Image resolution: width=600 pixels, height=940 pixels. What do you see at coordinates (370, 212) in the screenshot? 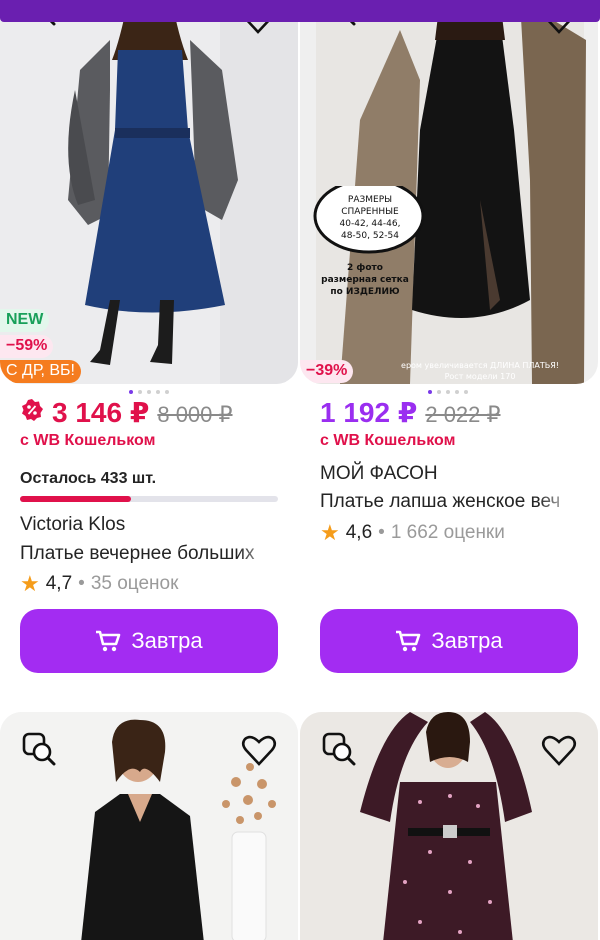
I see `caption-line: СПАРЕННЫЕ` at bounding box center [370, 212].